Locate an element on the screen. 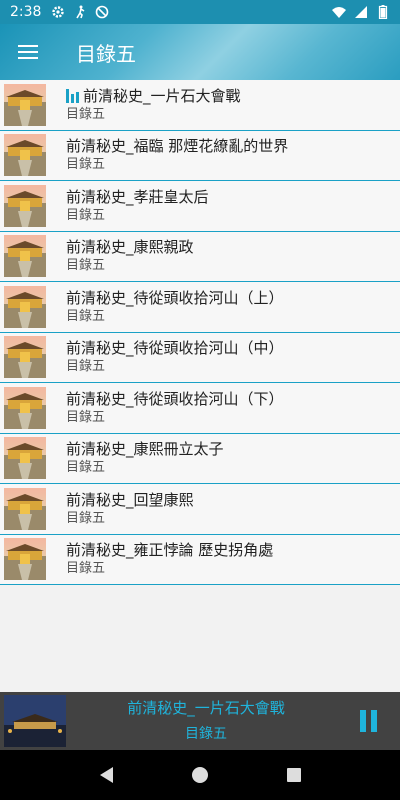 This screenshot has height=800, width=400. track-title: 前清秘史_康熙冊立太子 is located at coordinates (145, 449).